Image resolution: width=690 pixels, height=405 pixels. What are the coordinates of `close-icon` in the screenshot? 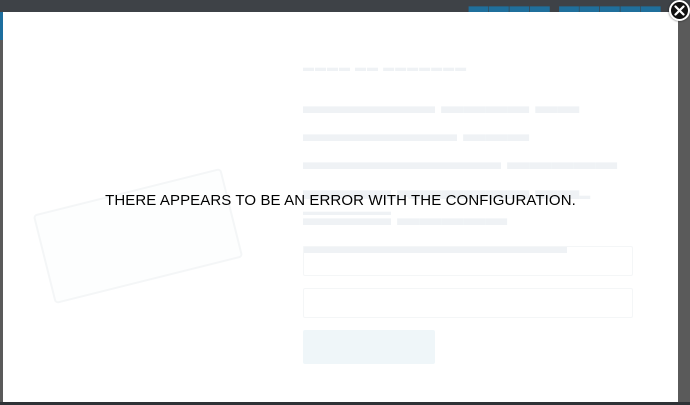 It's located at (679, 10).